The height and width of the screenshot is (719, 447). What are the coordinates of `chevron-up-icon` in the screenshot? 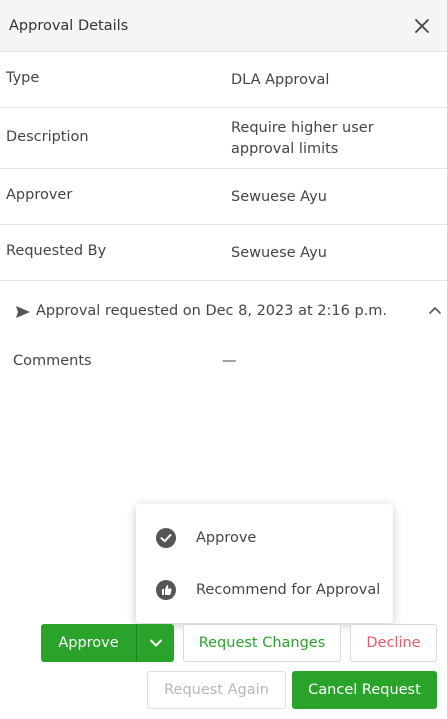 It's located at (435, 310).